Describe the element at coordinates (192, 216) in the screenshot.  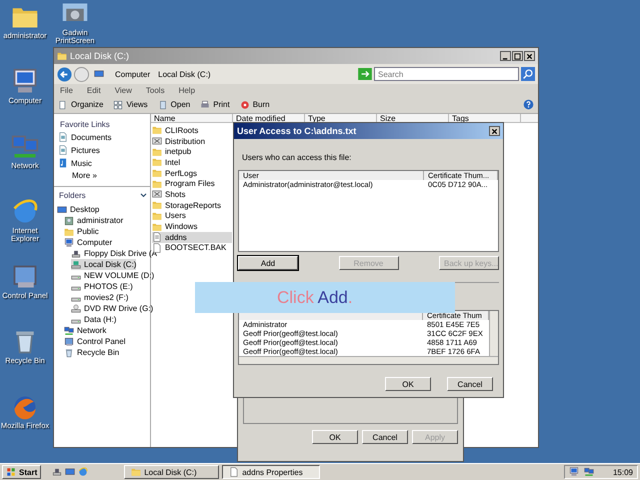
I see `explorer-entry: Users` at that location.